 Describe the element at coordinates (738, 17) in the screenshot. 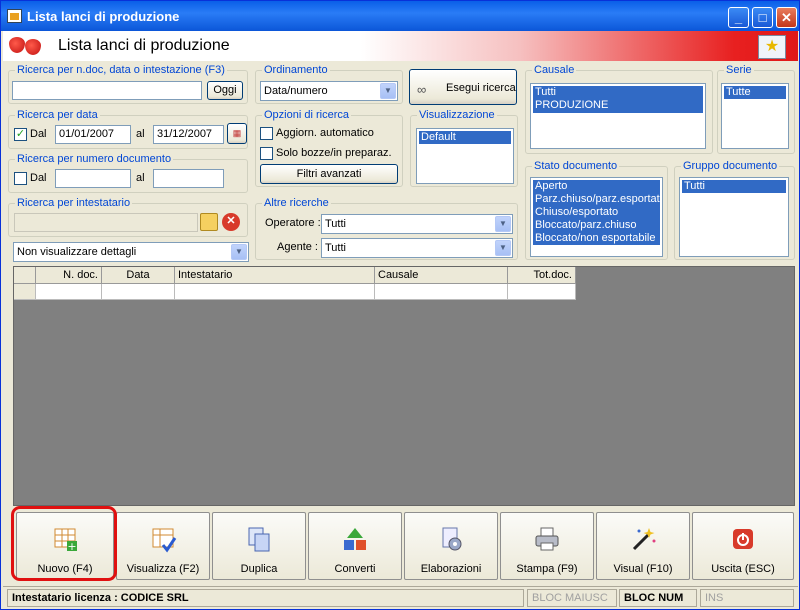

I see `minimize-button: _` at that location.